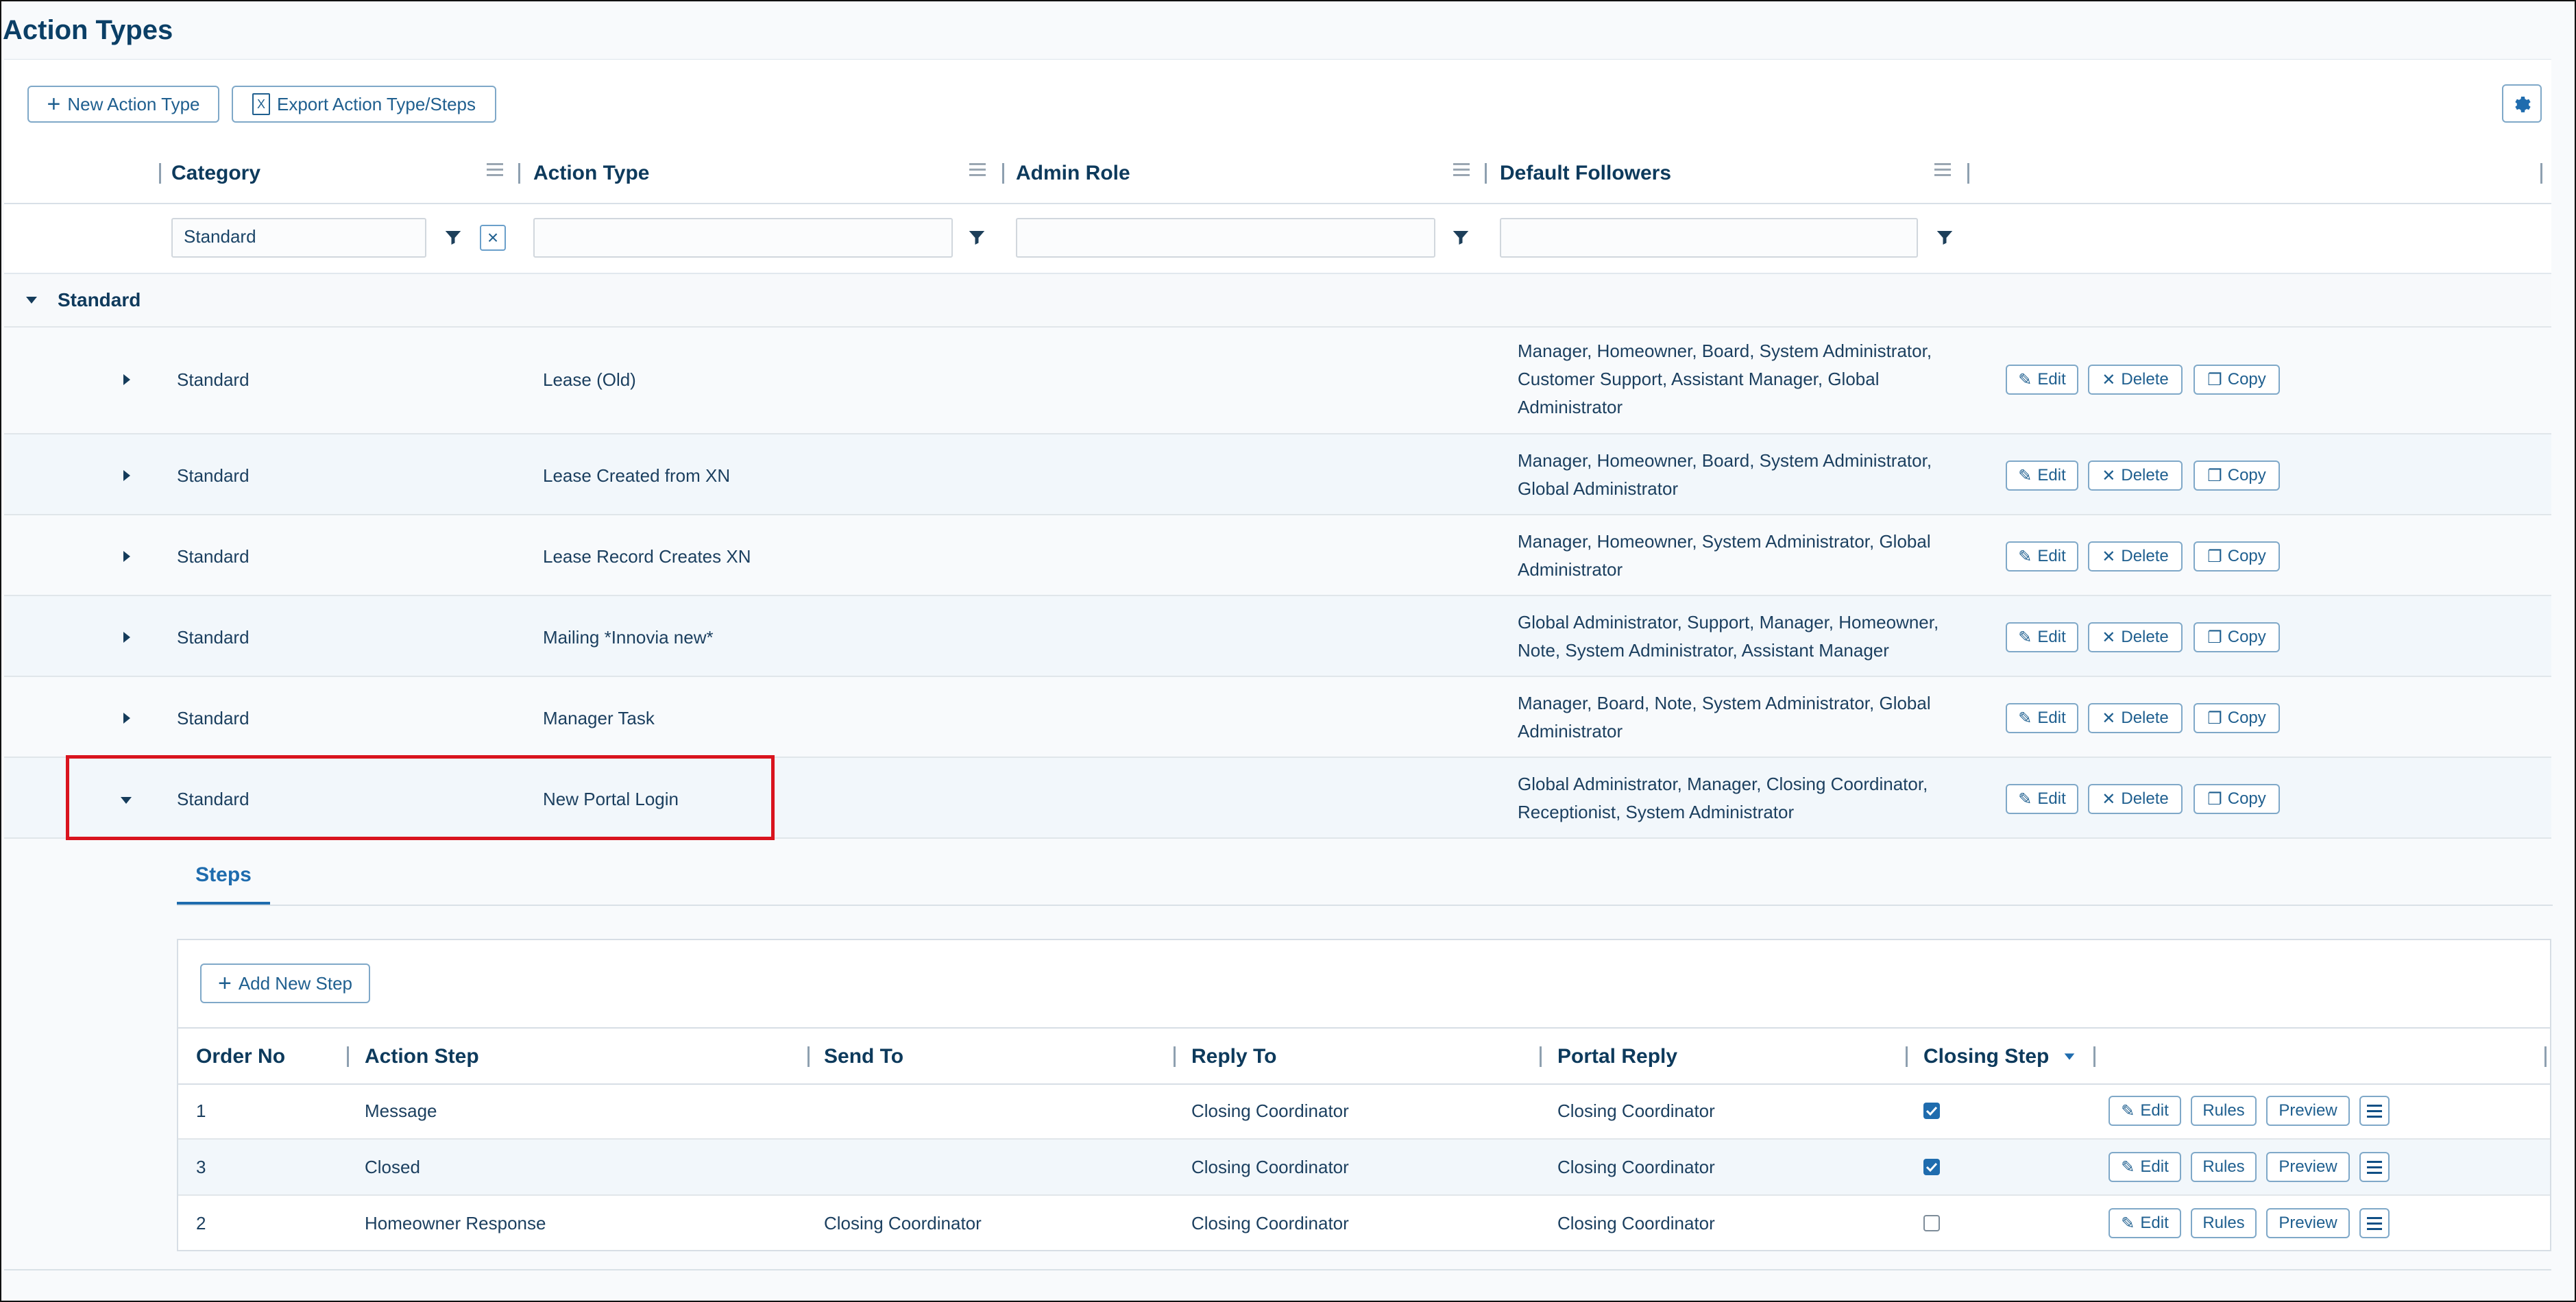 Image resolution: width=2576 pixels, height=1302 pixels. What do you see at coordinates (1709, 238) in the screenshot?
I see `default-followers-filter-input` at bounding box center [1709, 238].